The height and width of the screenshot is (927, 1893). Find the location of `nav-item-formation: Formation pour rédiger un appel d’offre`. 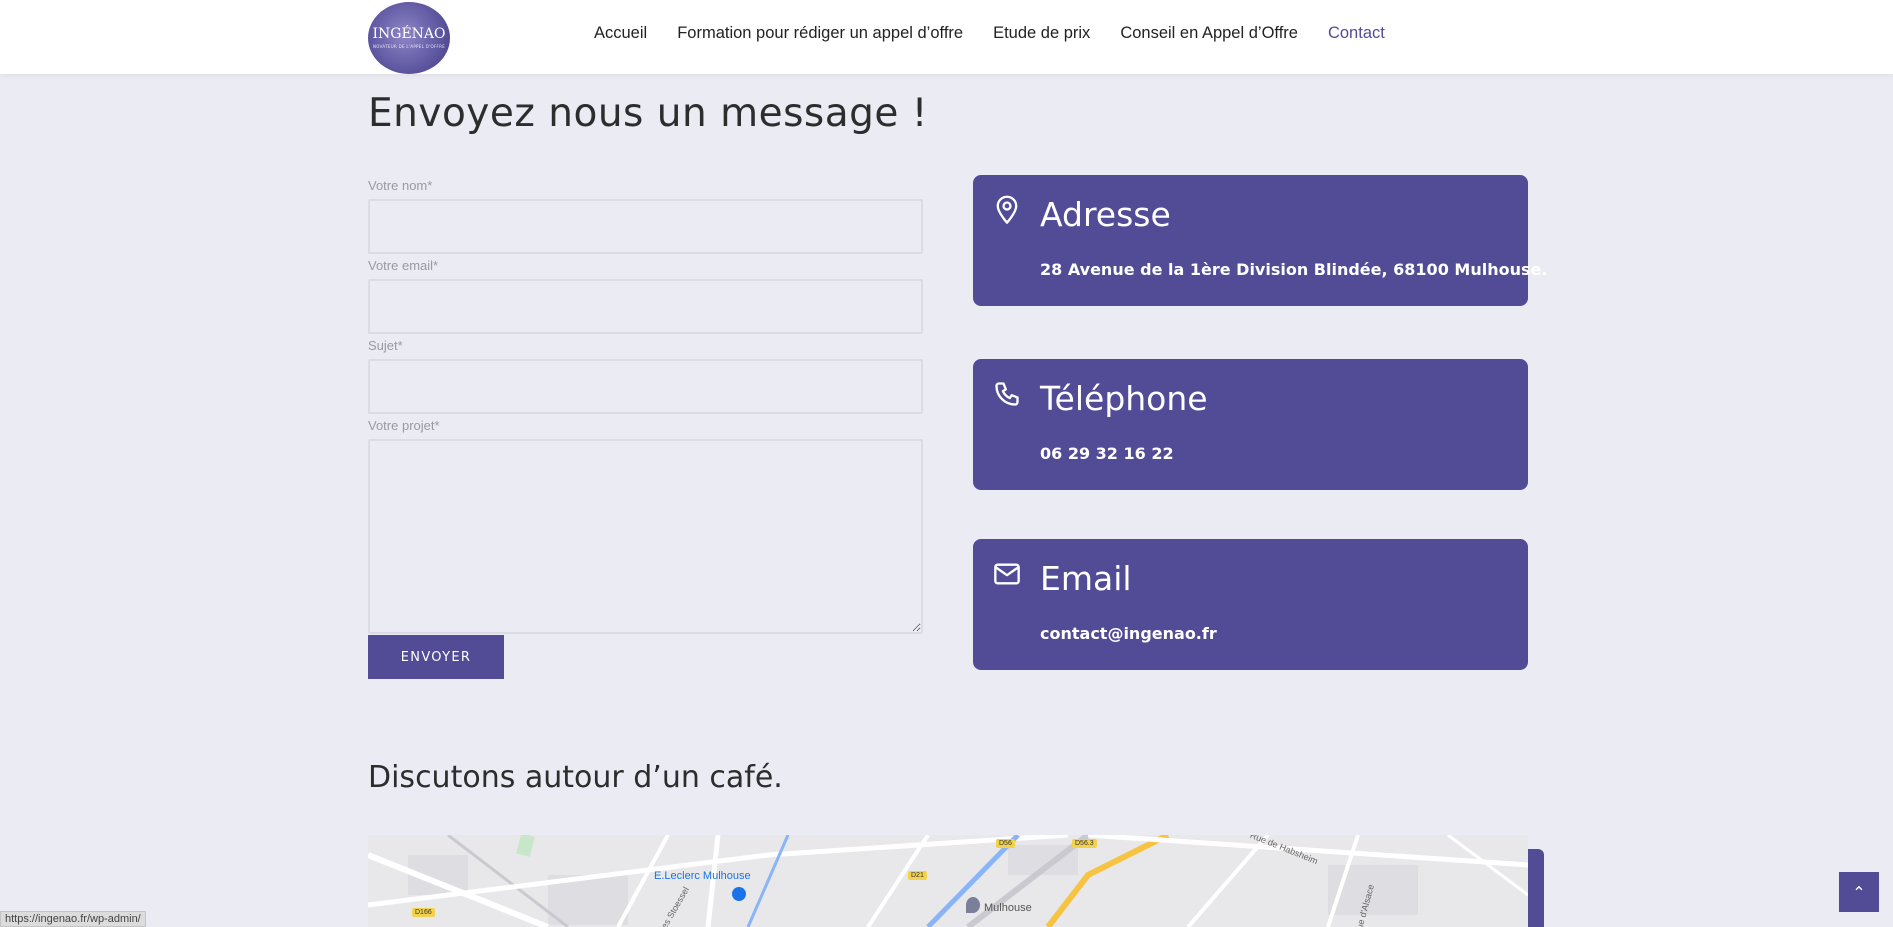

nav-item-formation: Formation pour rédiger un appel d’offre is located at coordinates (820, 33).